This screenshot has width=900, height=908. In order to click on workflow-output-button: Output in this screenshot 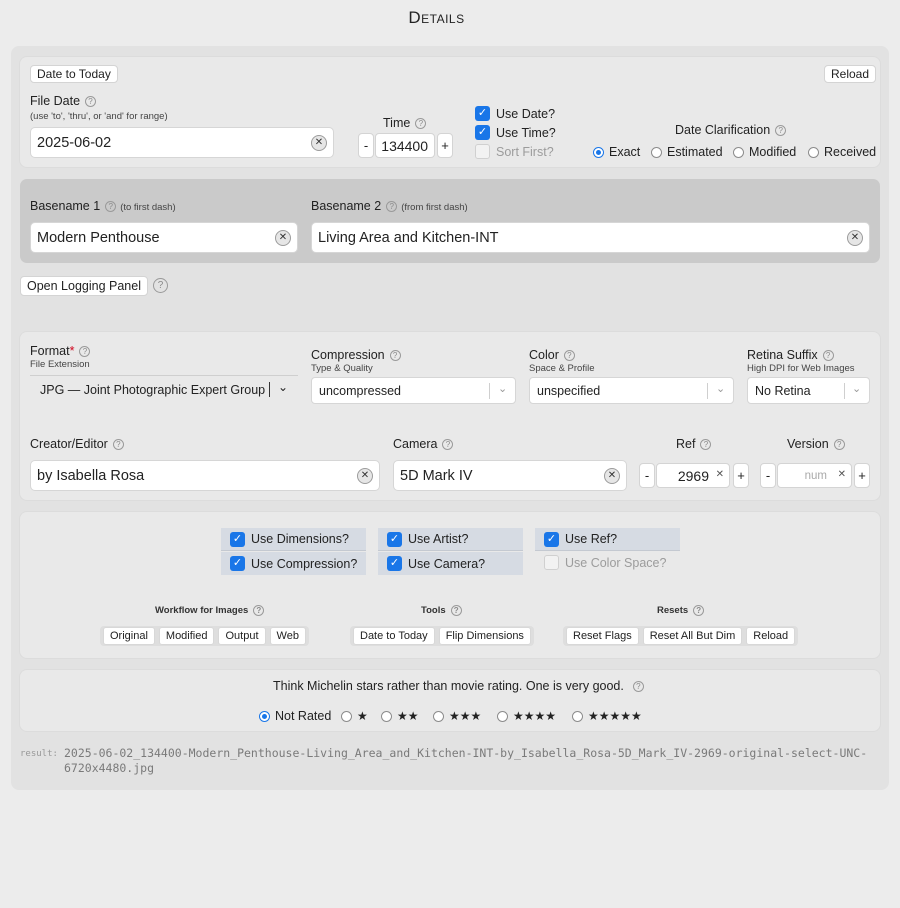, I will do `click(242, 636)`.